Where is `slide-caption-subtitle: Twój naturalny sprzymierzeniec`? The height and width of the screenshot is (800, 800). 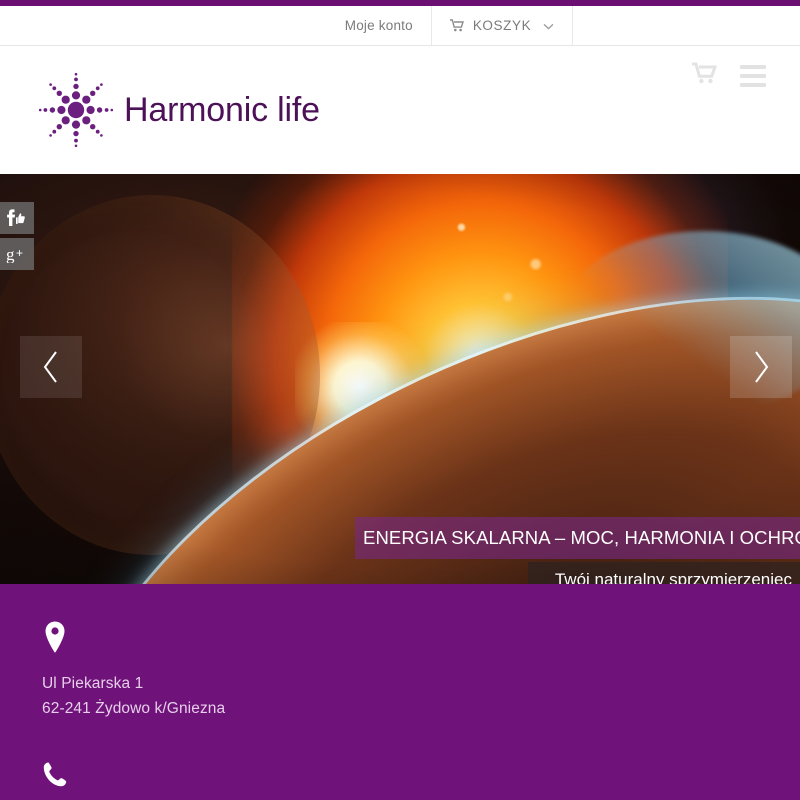 slide-caption-subtitle: Twój naturalny sprzymierzeniec is located at coordinates (664, 573).